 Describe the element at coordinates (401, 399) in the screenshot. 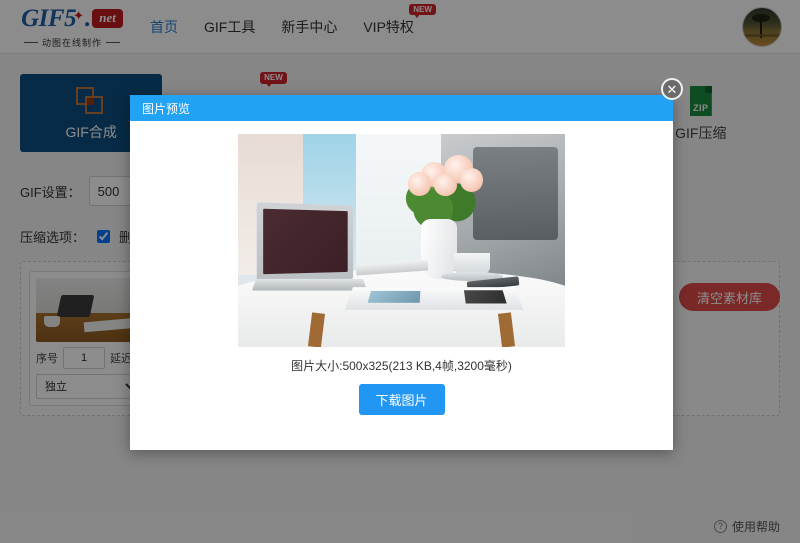

I see `download-image-button: 下载图片` at that location.